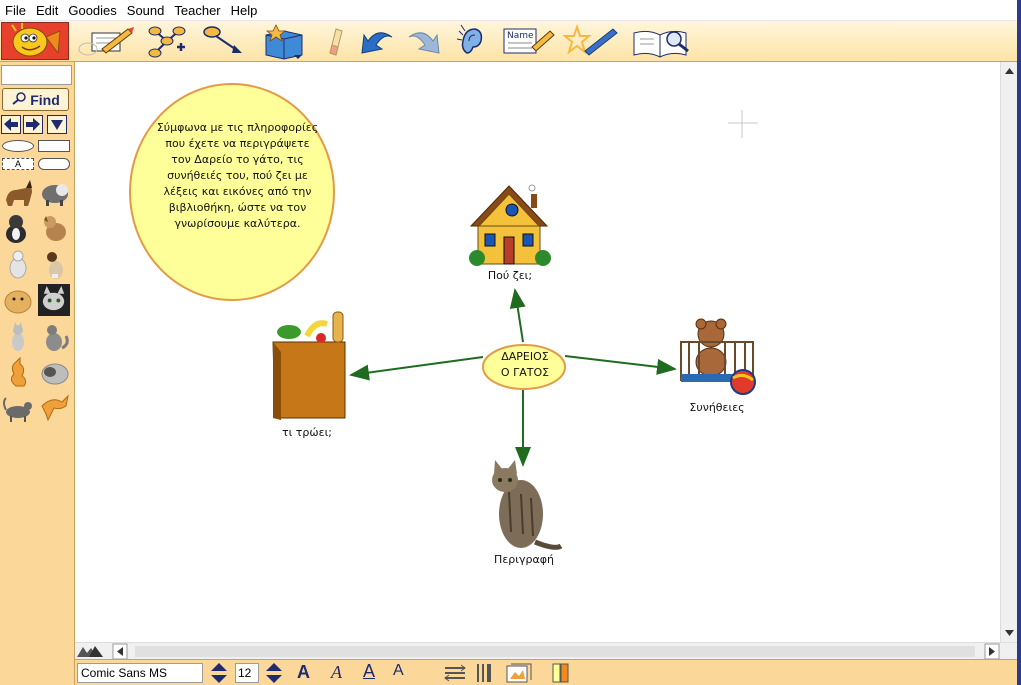 Image resolution: width=1021 pixels, height=685 pixels. Describe the element at coordinates (18, 164) in the screenshot. I see `text-shape-tool: A` at that location.